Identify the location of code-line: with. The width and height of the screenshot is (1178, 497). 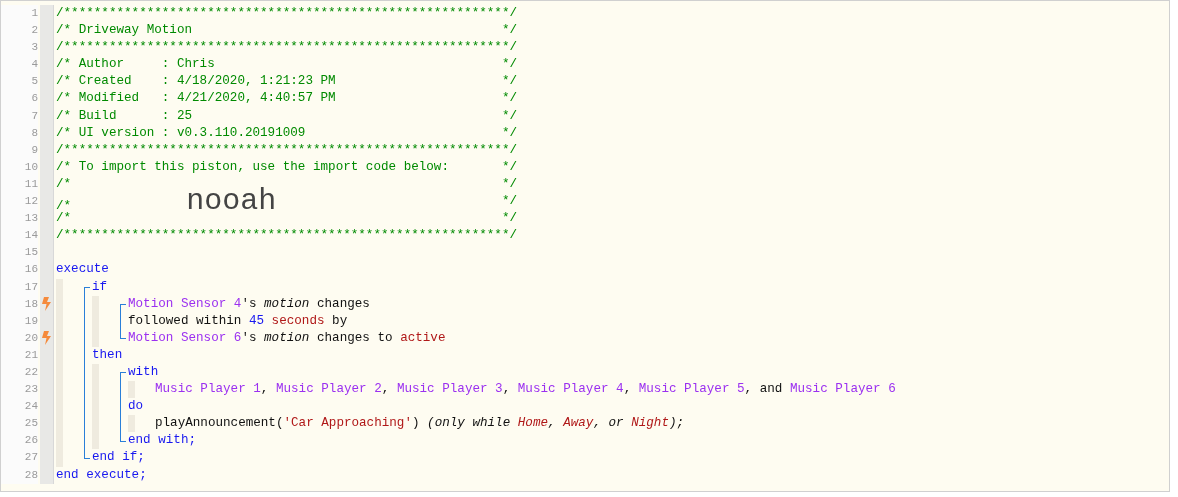
(143, 372).